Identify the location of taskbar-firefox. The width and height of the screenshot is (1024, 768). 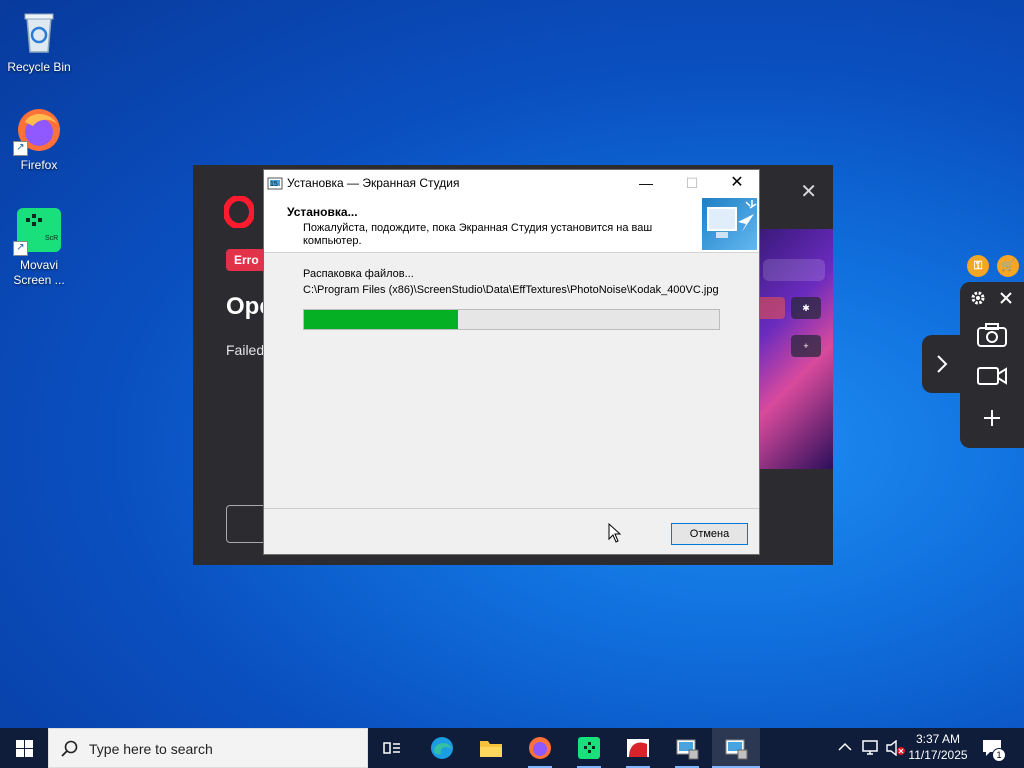
(540, 748).